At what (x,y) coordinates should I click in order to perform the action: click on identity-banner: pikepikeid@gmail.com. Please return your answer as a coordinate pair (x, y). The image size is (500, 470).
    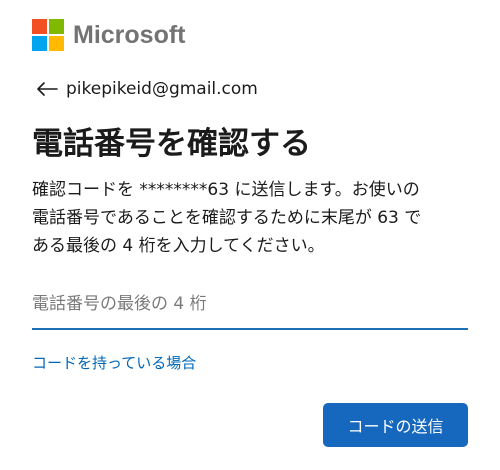
    Looking at the image, I should click on (147, 89).